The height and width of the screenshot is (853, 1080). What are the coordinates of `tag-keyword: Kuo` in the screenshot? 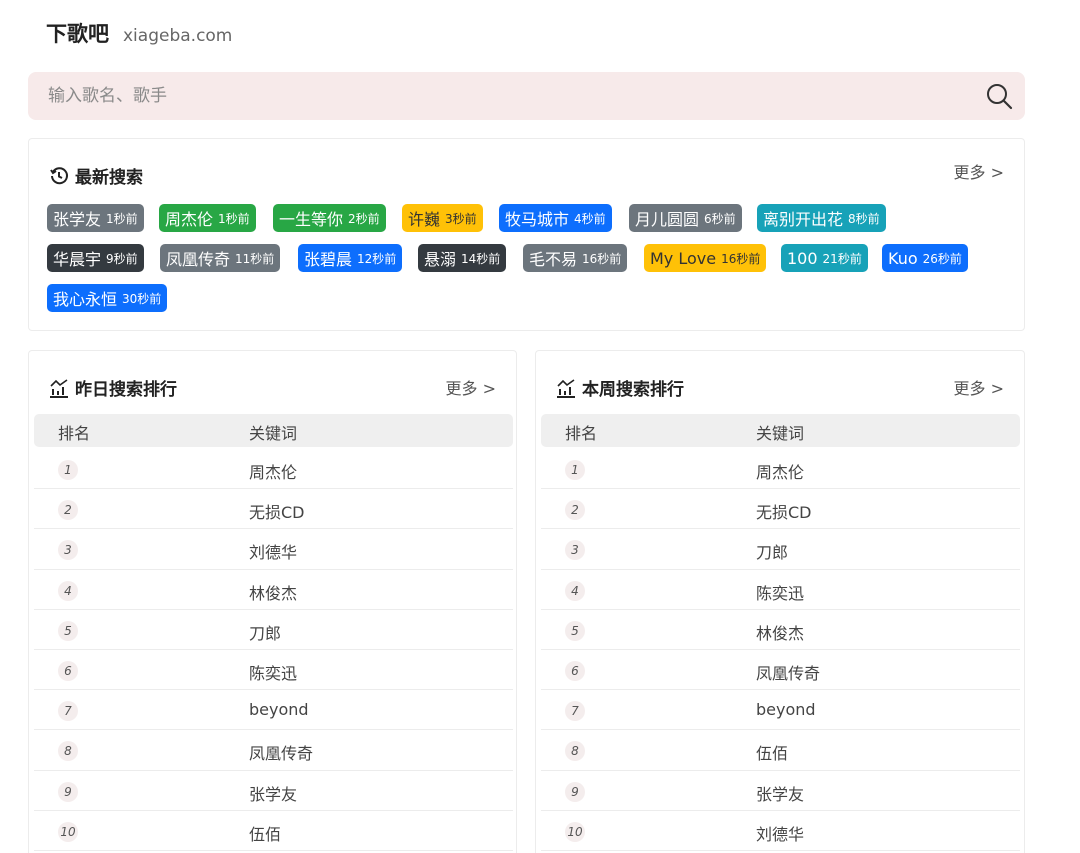 It's located at (903, 258).